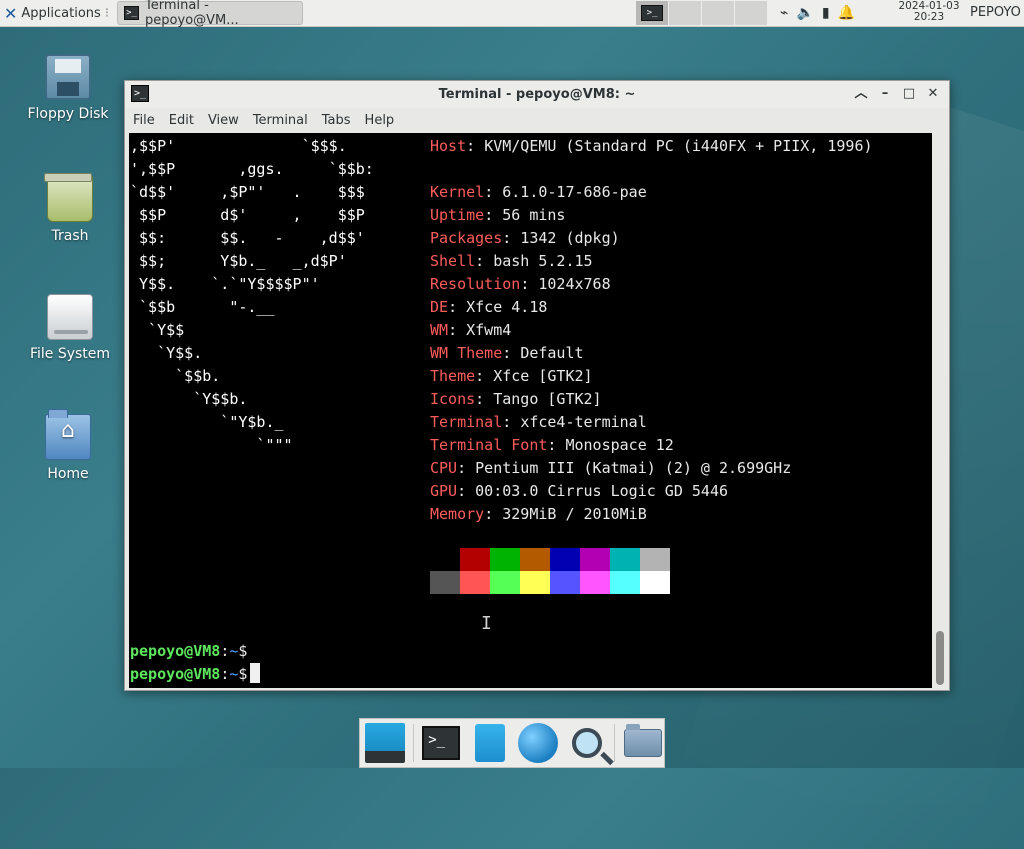 The image size is (1024, 849). I want to click on home-folder-launcher, so click(643, 743).